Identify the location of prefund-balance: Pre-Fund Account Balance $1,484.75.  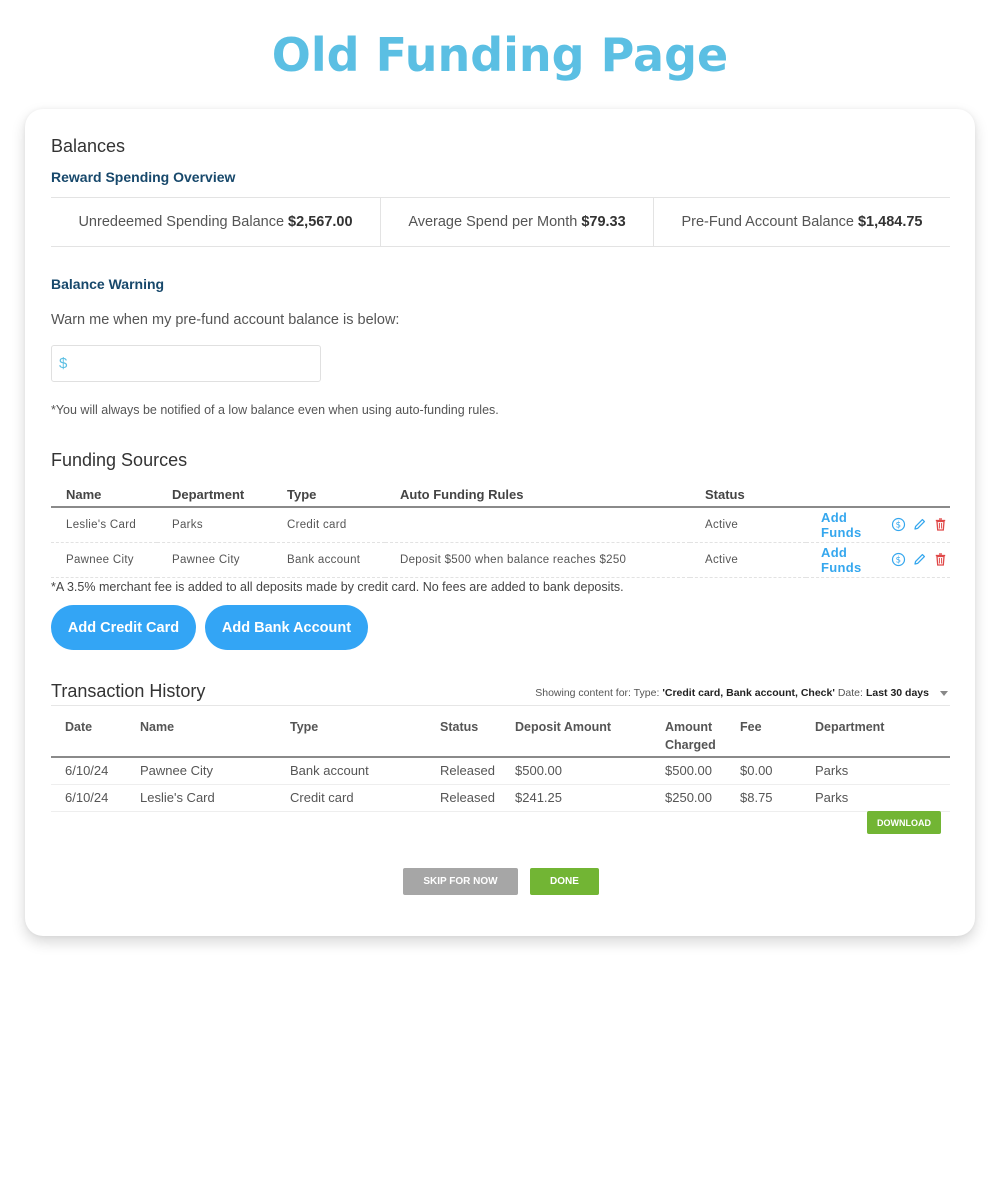
(801, 222).